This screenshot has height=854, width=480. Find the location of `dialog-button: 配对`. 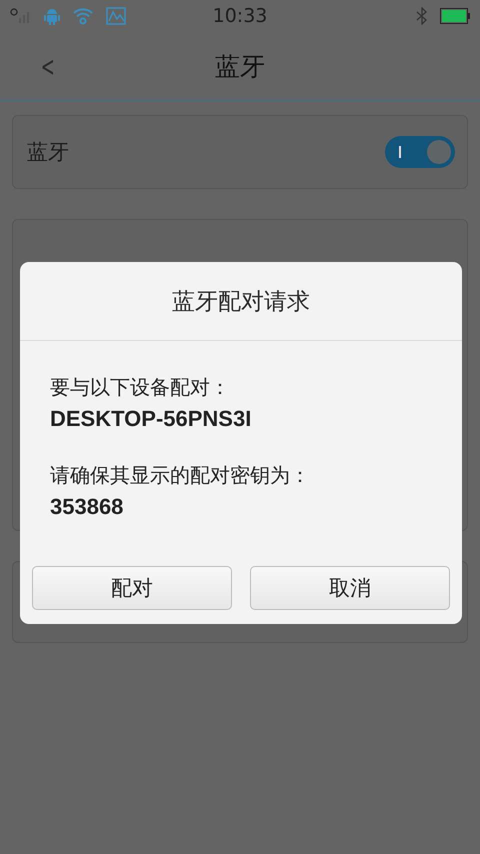

dialog-button: 配对 is located at coordinates (132, 588).